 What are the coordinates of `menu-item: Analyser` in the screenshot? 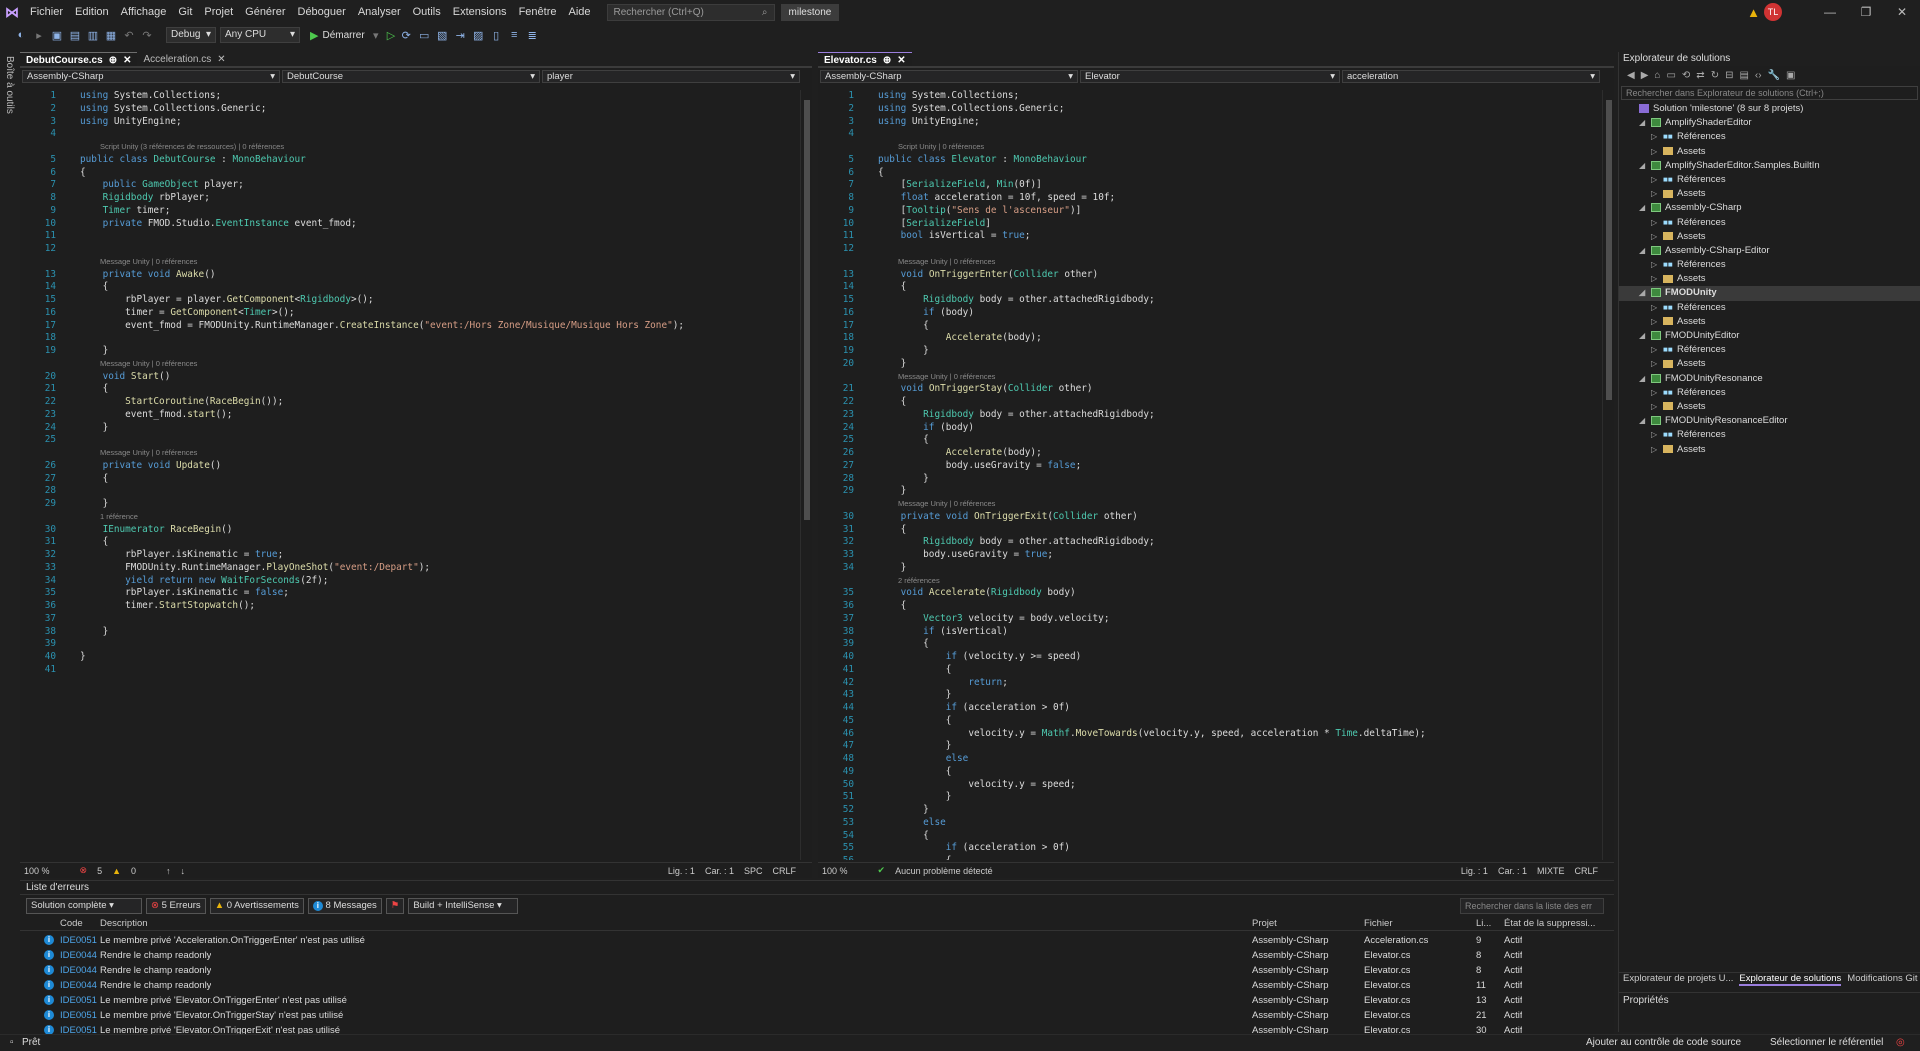 It's located at (379, 12).